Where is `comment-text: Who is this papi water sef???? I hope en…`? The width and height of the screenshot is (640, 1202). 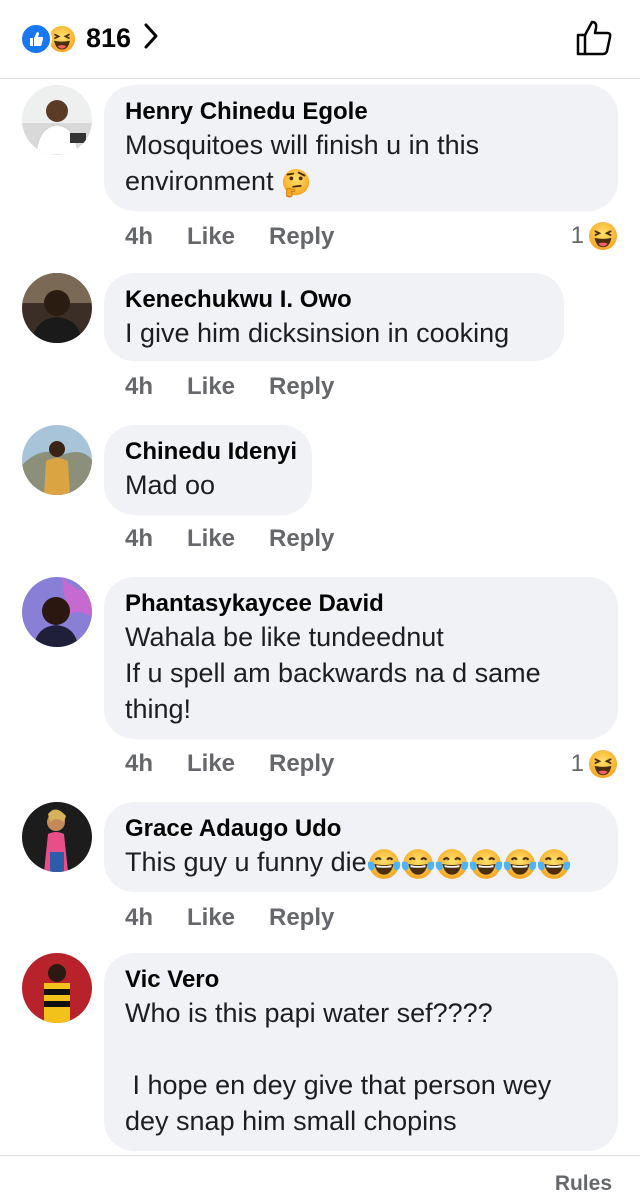
comment-text: Who is this papi water sef???? I hope en… is located at coordinates (338, 1067).